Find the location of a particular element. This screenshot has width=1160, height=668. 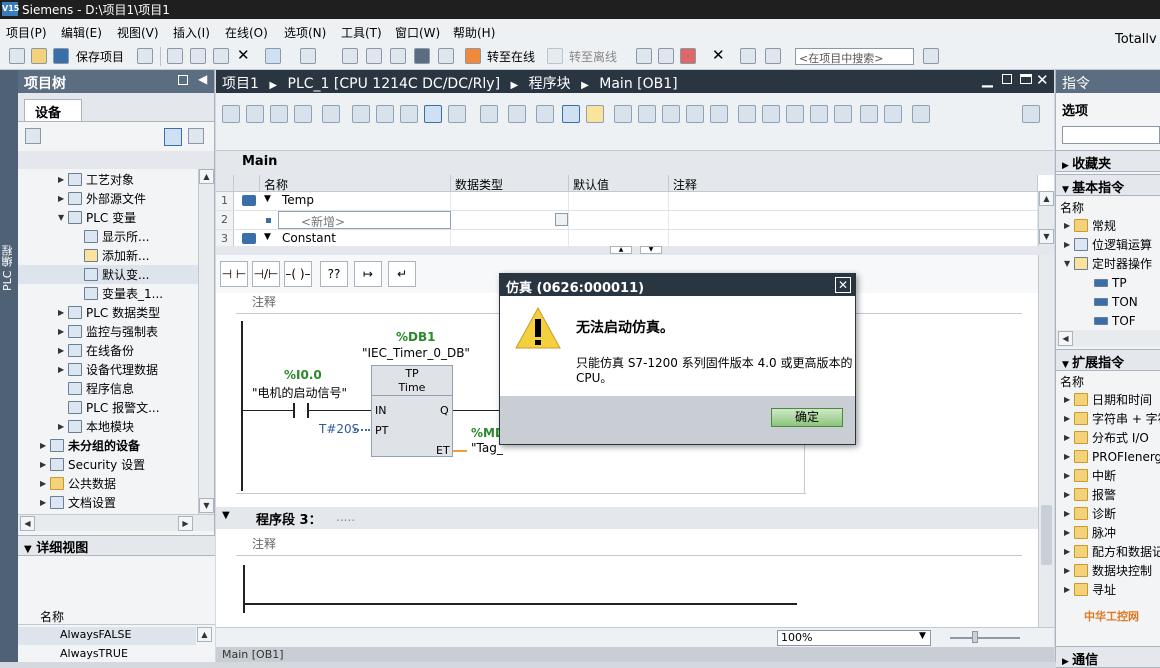

open-project-icon is located at coordinates (39, 56).